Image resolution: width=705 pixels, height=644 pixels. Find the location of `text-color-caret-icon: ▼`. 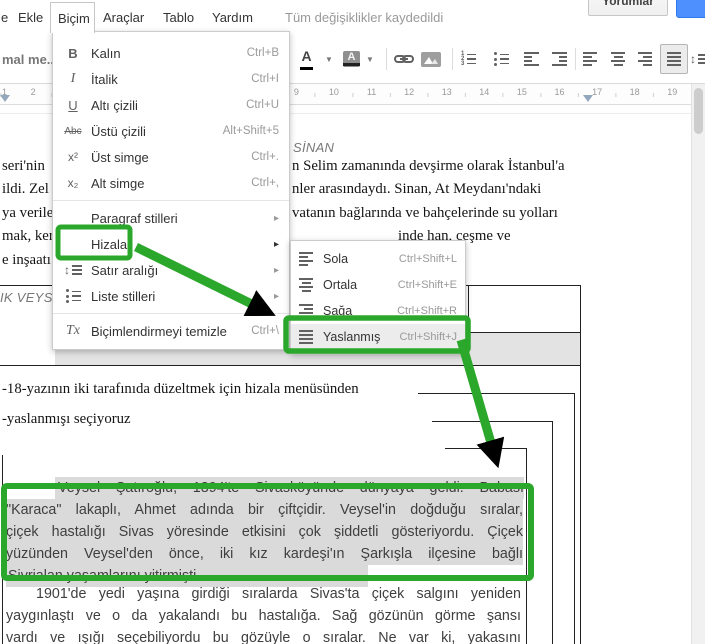

text-color-caret-icon: ▼ is located at coordinates (329, 59).